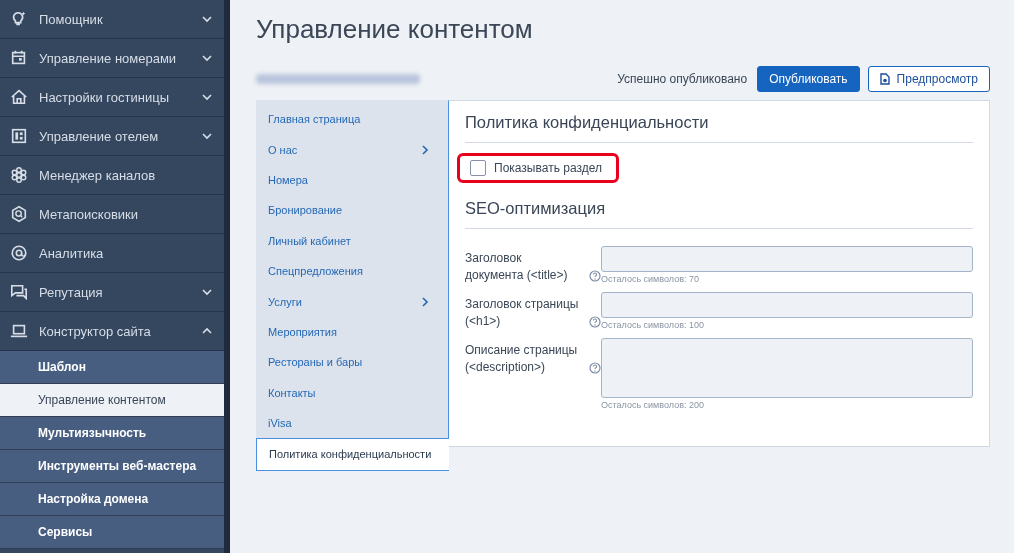 The height and width of the screenshot is (553, 1014). Describe the element at coordinates (808, 79) in the screenshot. I see `publish-button: Опубликовать` at that location.